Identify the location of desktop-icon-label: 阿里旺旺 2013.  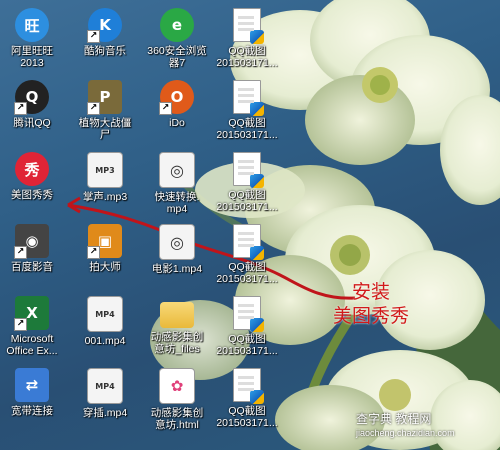
(32, 57).